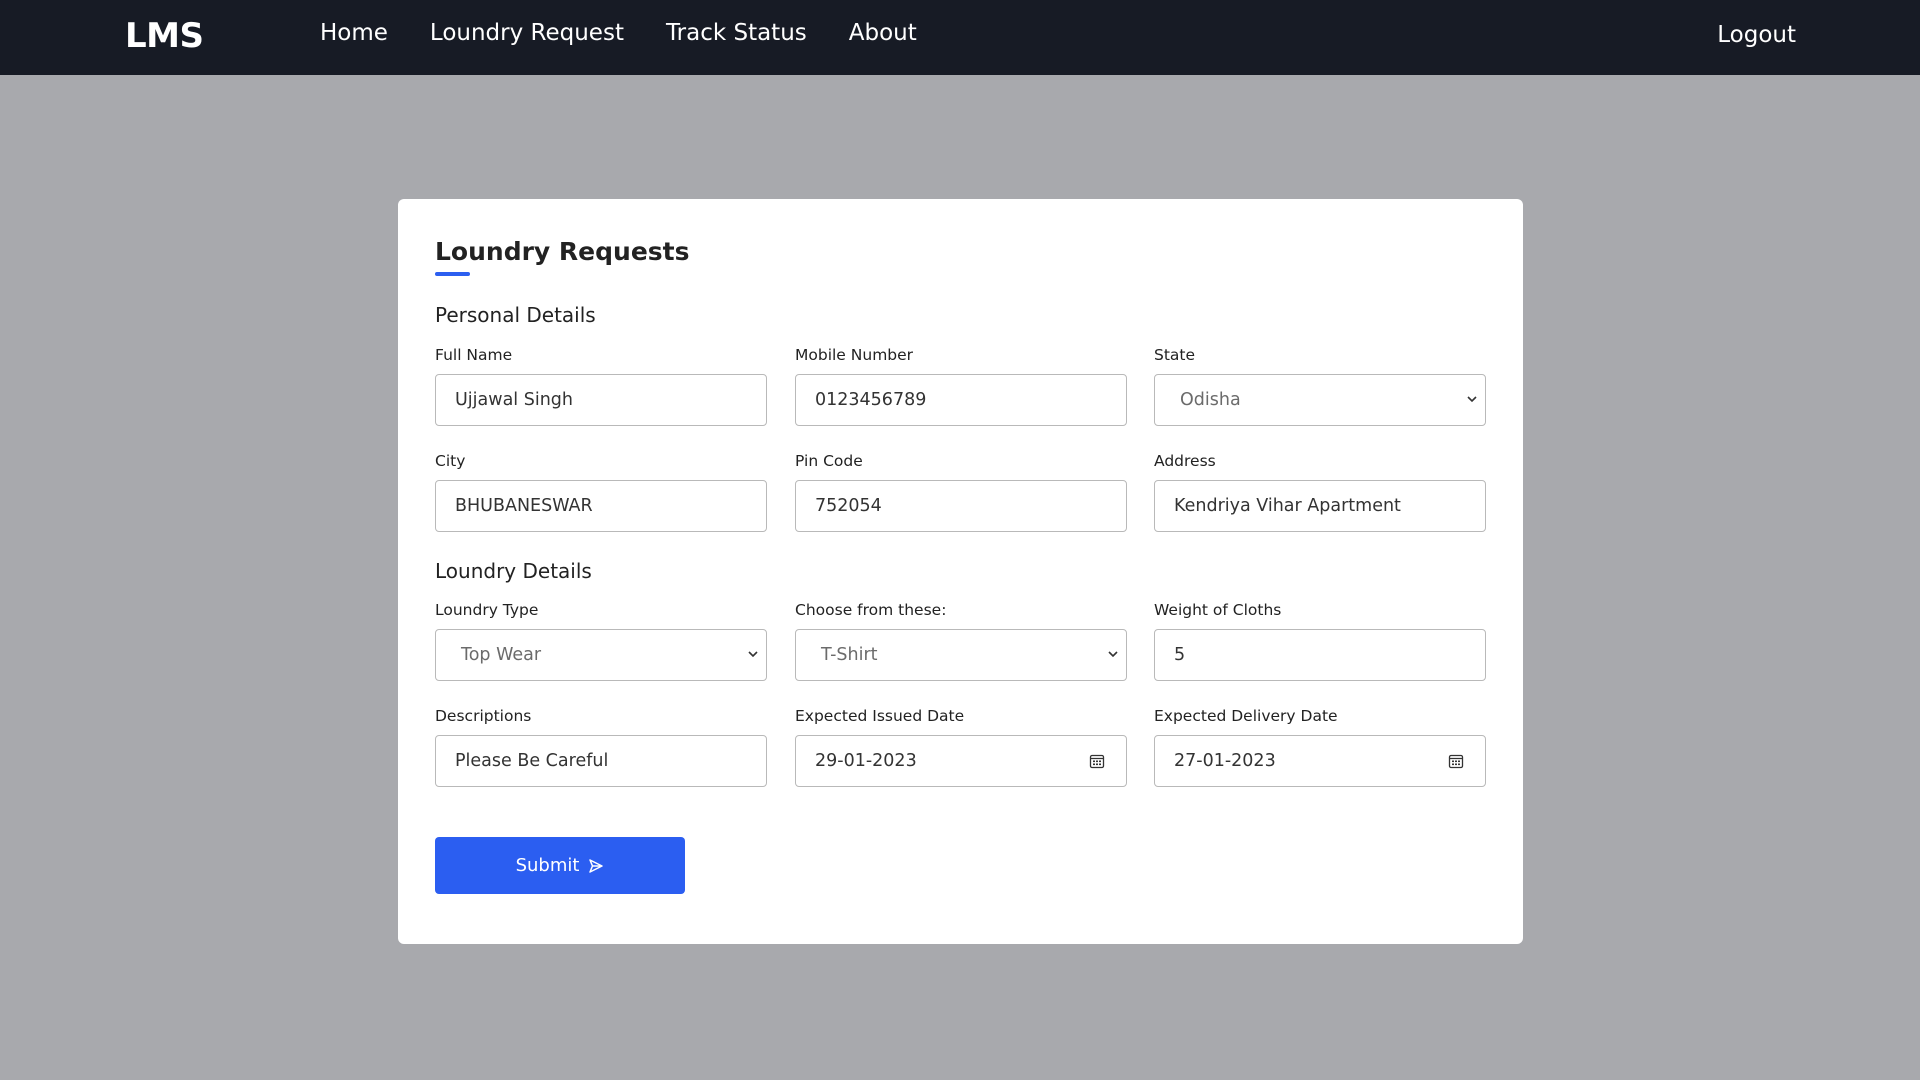  I want to click on logout-link: Logout, so click(1756, 35).